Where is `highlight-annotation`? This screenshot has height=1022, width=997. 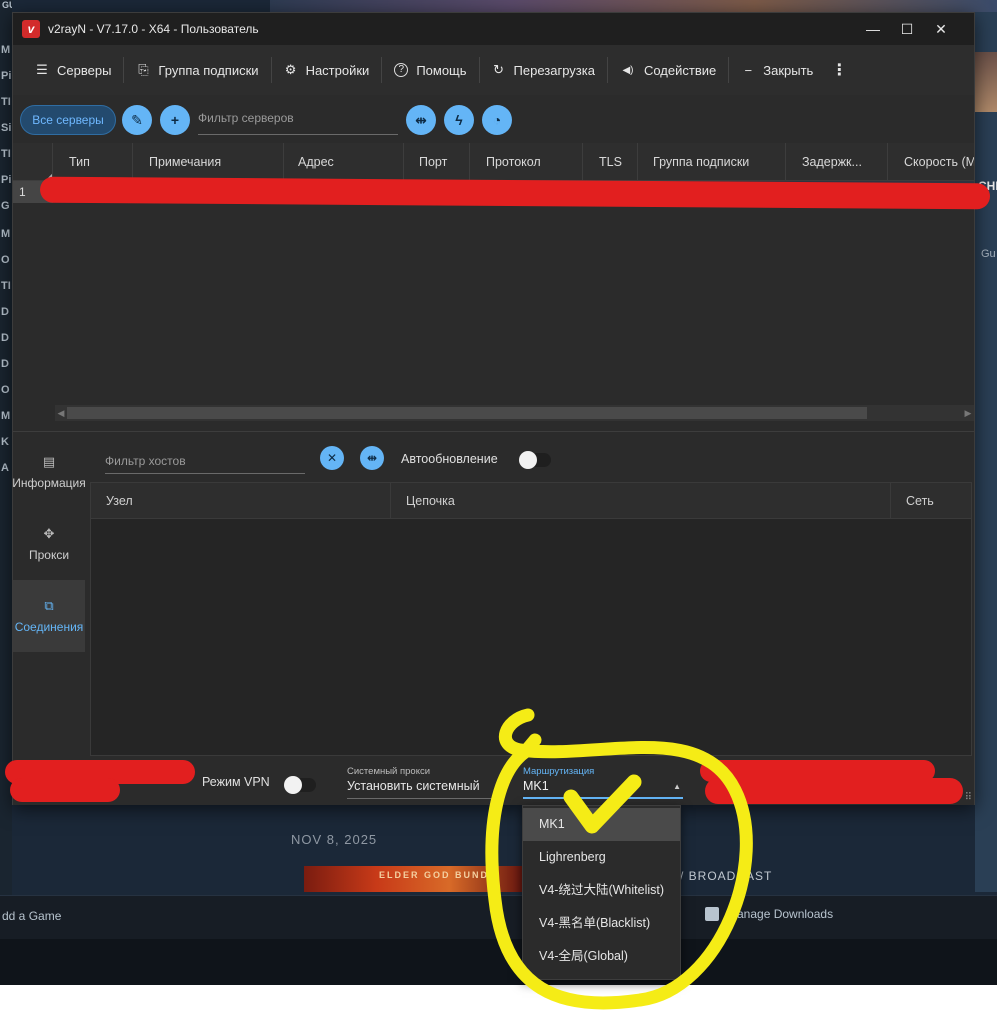 highlight-annotation is located at coordinates (619, 859).